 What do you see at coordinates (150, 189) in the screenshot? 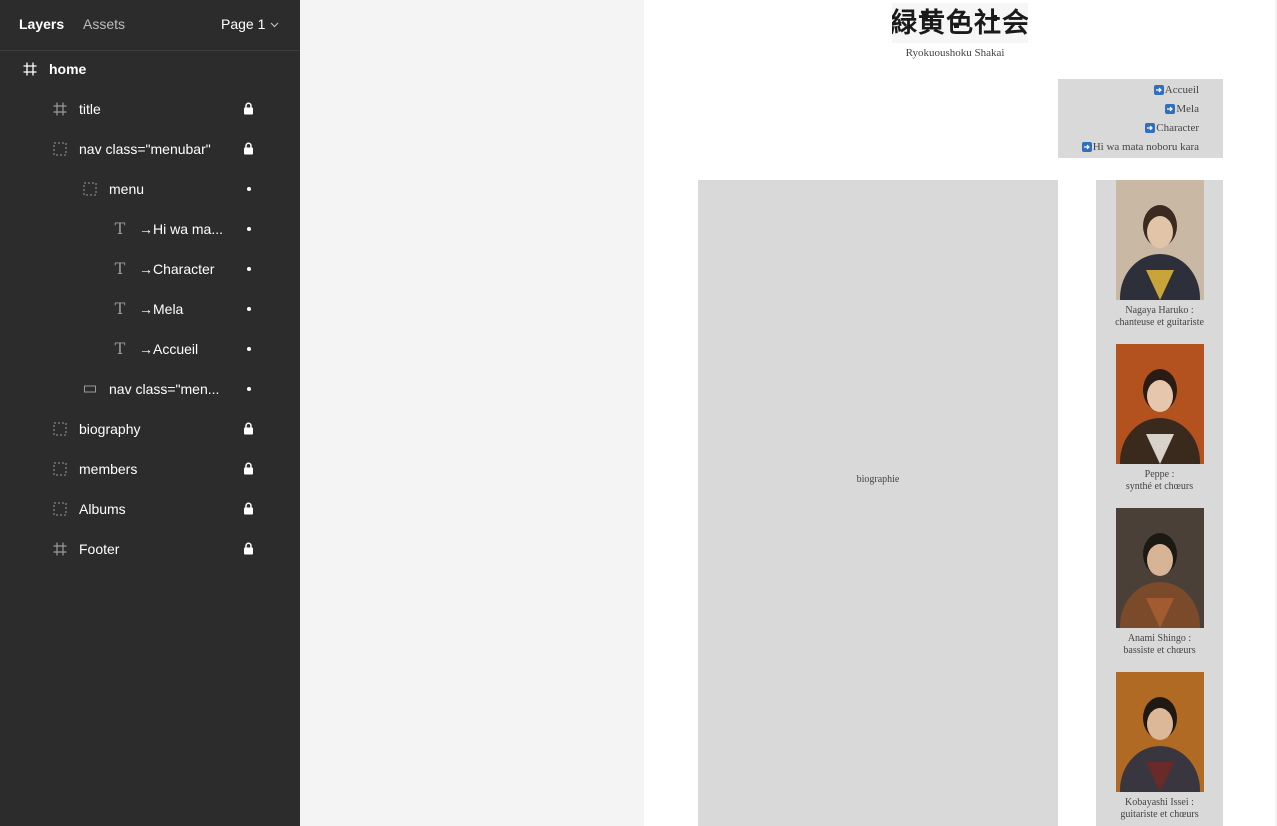
I see `layer-row: menu` at bounding box center [150, 189].